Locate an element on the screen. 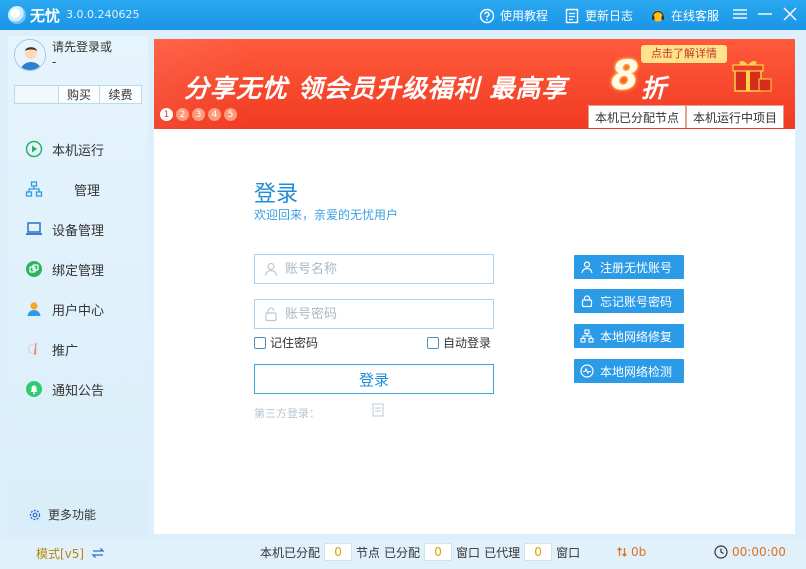 The width and height of the screenshot is (806, 569). forgot-password-button: 忘记账号密码 is located at coordinates (629, 301).